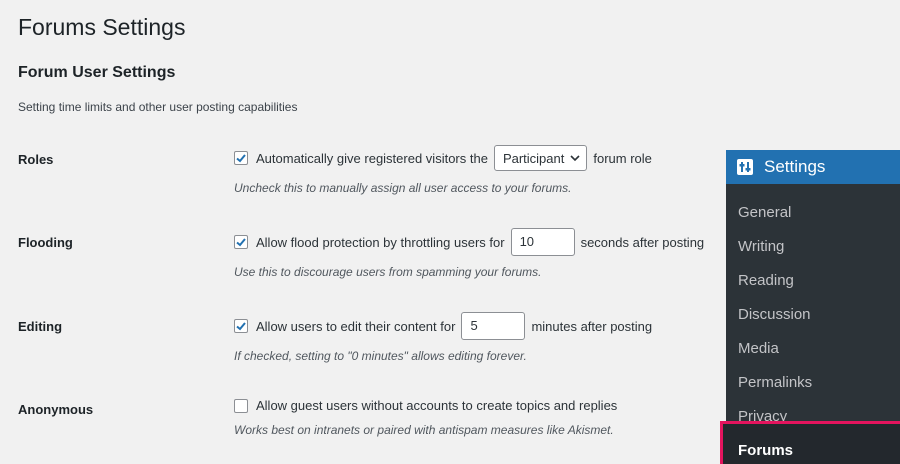  I want to click on flooding-label: Flooding, so click(45, 242).